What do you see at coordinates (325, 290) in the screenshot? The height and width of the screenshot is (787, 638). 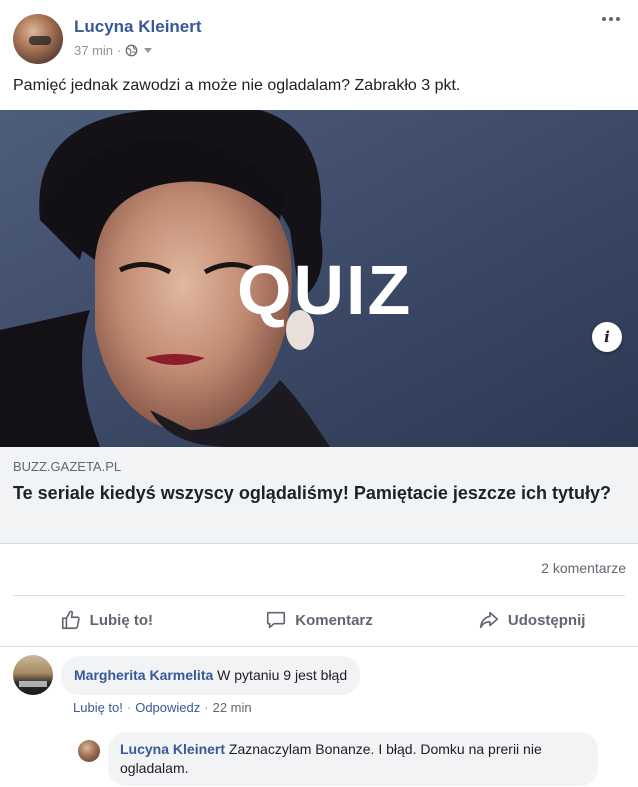 I see `quiz-overlay-text: QUIZ` at bounding box center [325, 290].